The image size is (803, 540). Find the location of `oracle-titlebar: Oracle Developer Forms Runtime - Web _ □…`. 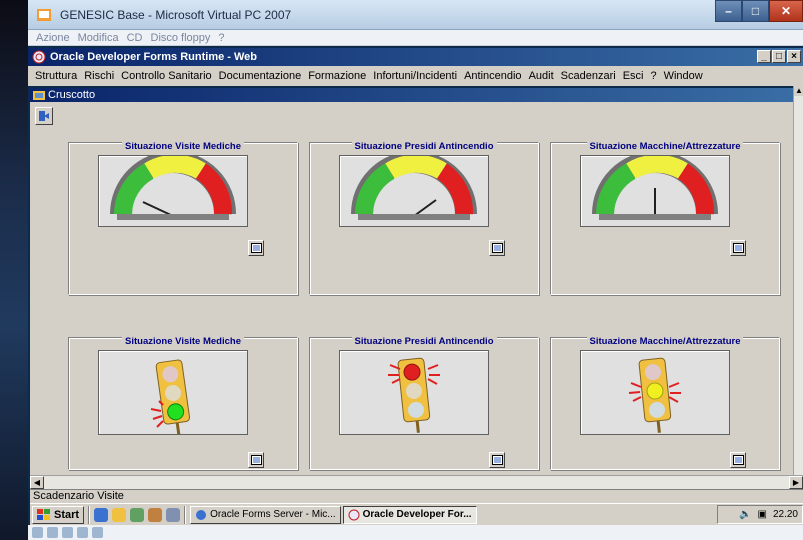

oracle-titlebar: Oracle Developer Forms Runtime - Web _ □… is located at coordinates (415, 57).